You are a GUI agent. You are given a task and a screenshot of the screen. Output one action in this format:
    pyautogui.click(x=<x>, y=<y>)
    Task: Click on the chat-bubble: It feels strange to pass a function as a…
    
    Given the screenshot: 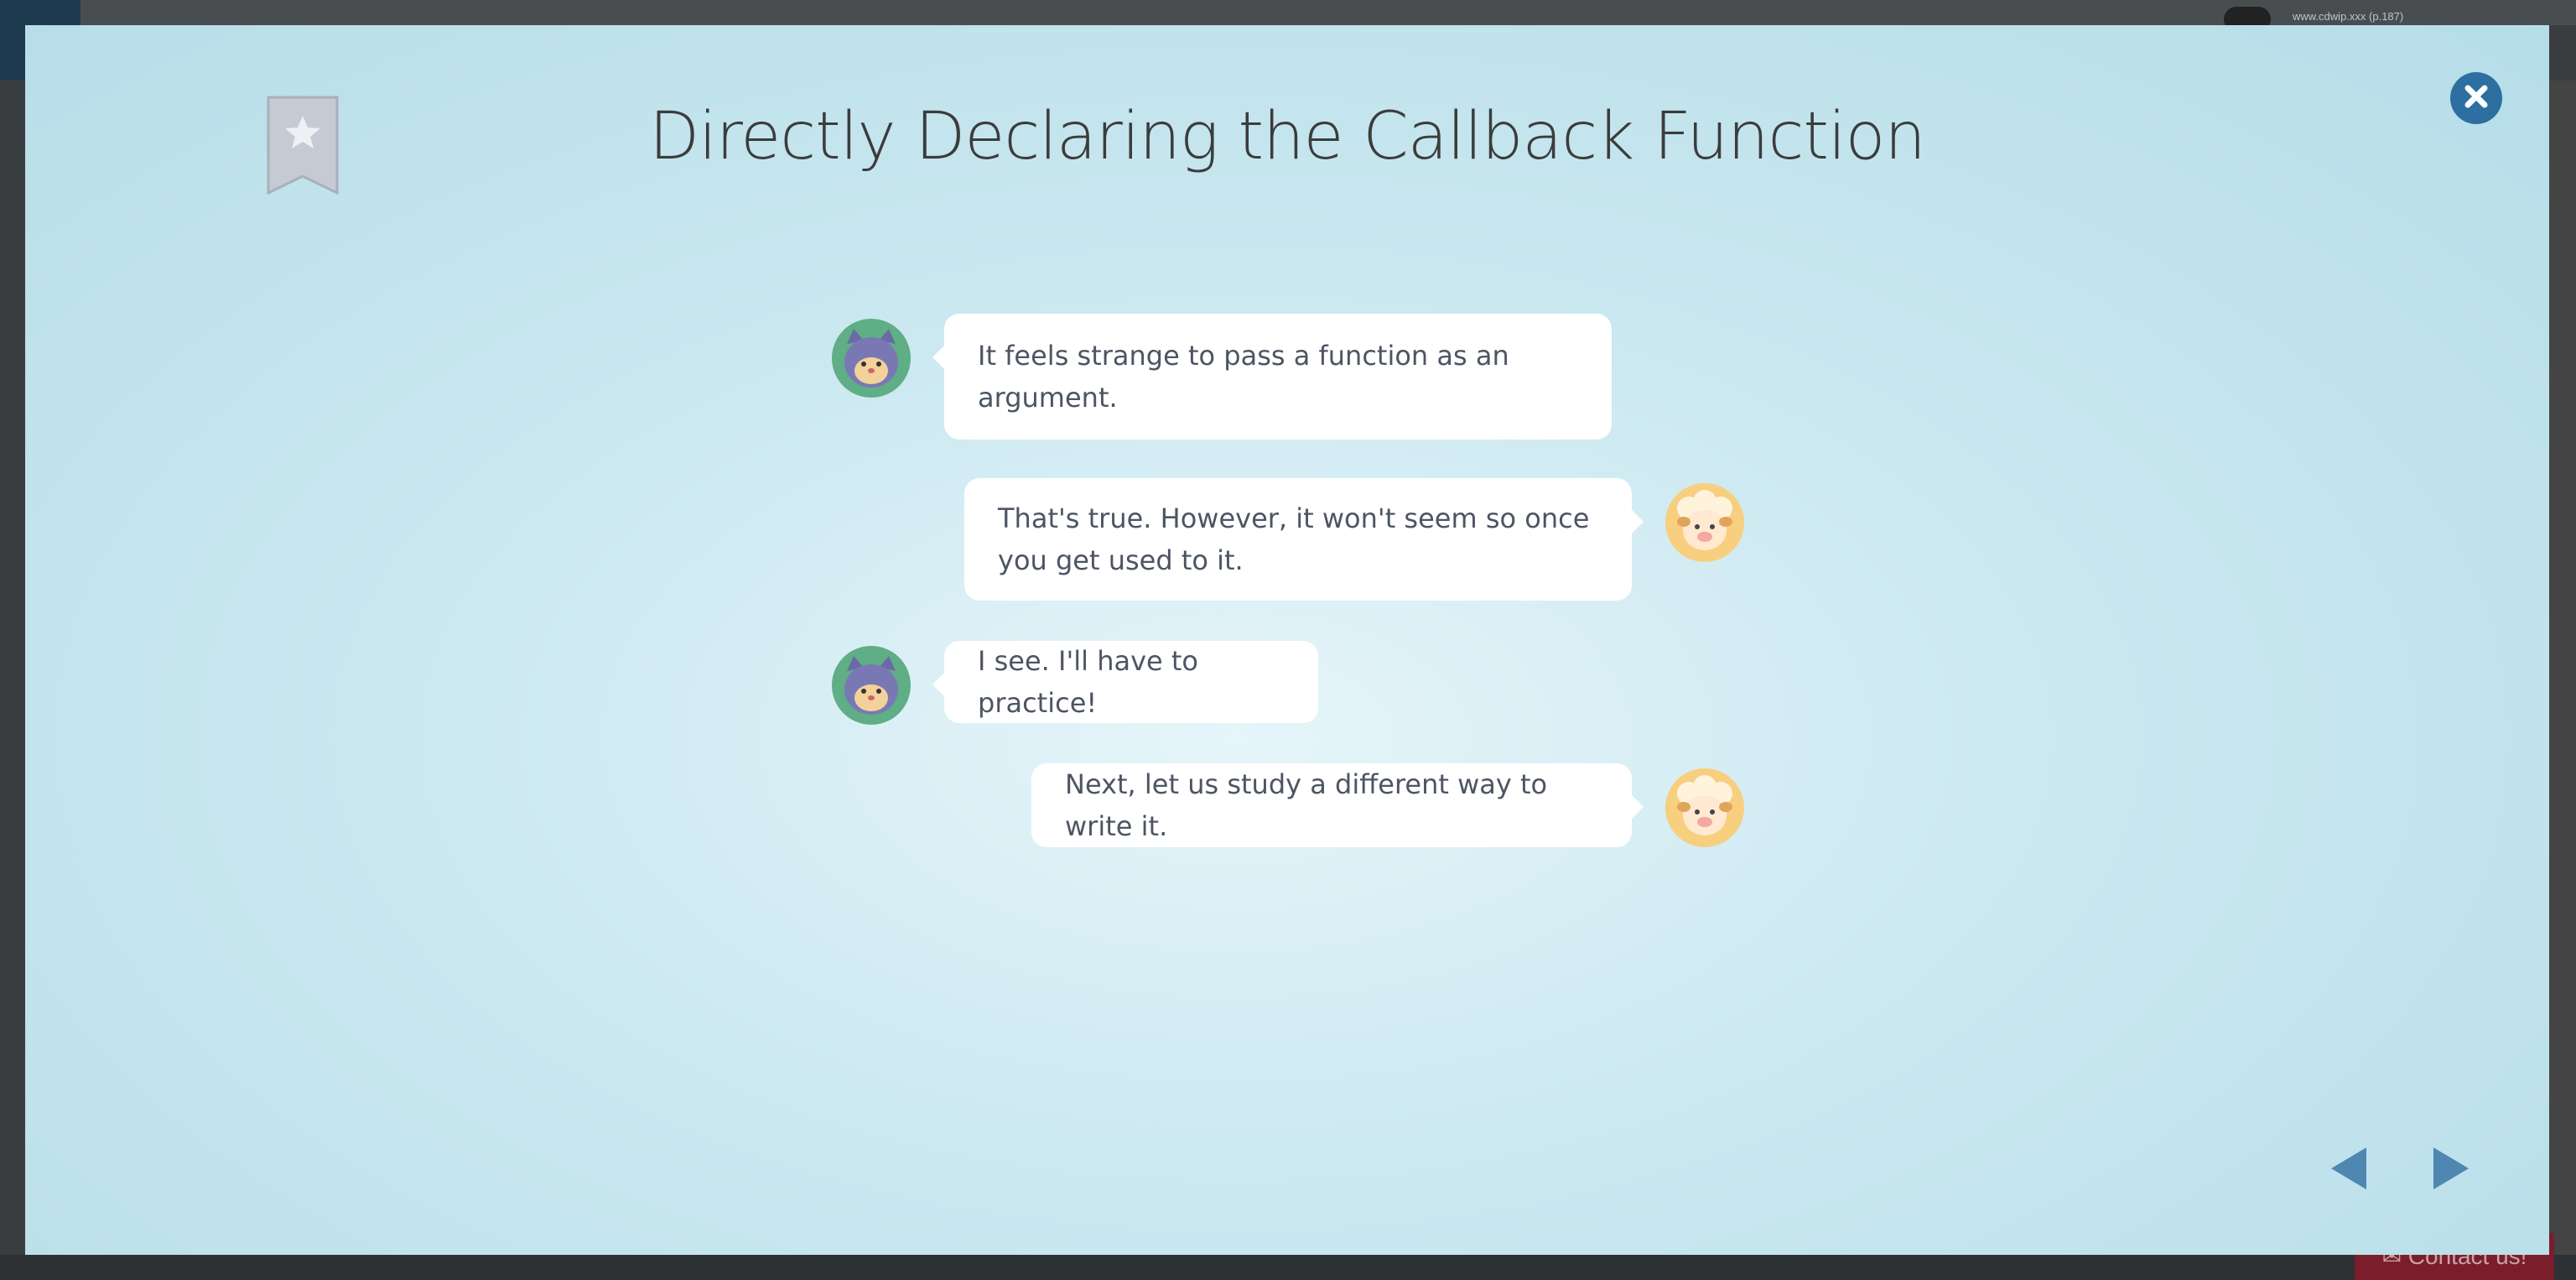 What is the action you would take?
    pyautogui.click(x=1272, y=377)
    